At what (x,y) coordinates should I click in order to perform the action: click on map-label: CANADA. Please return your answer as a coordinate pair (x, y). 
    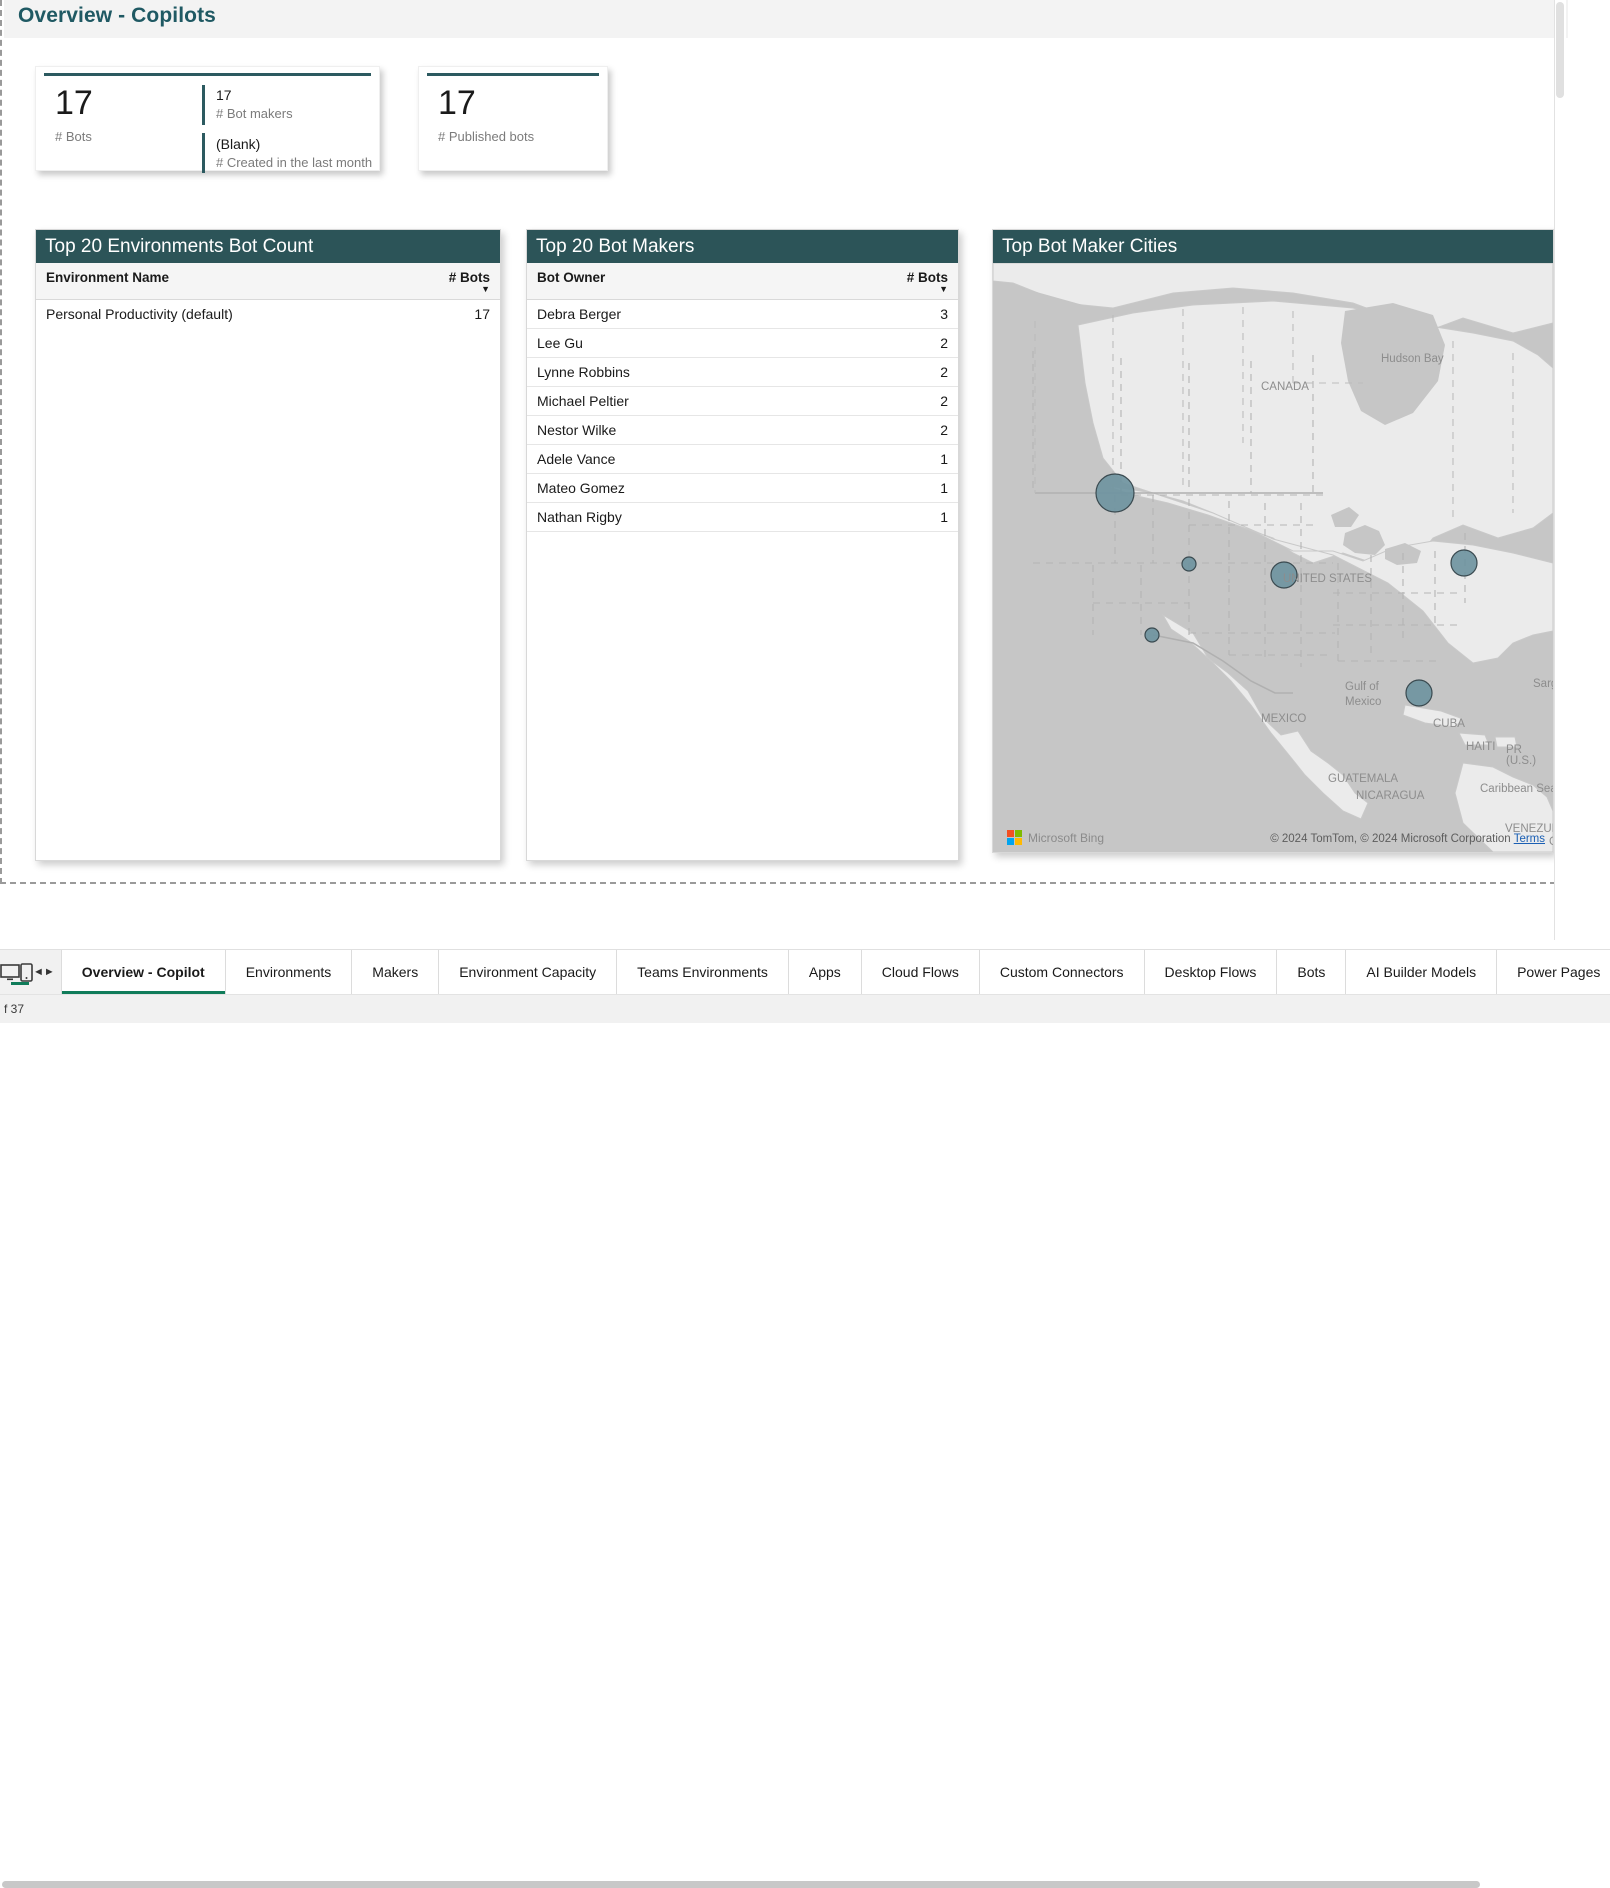
    Looking at the image, I should click on (1285, 387).